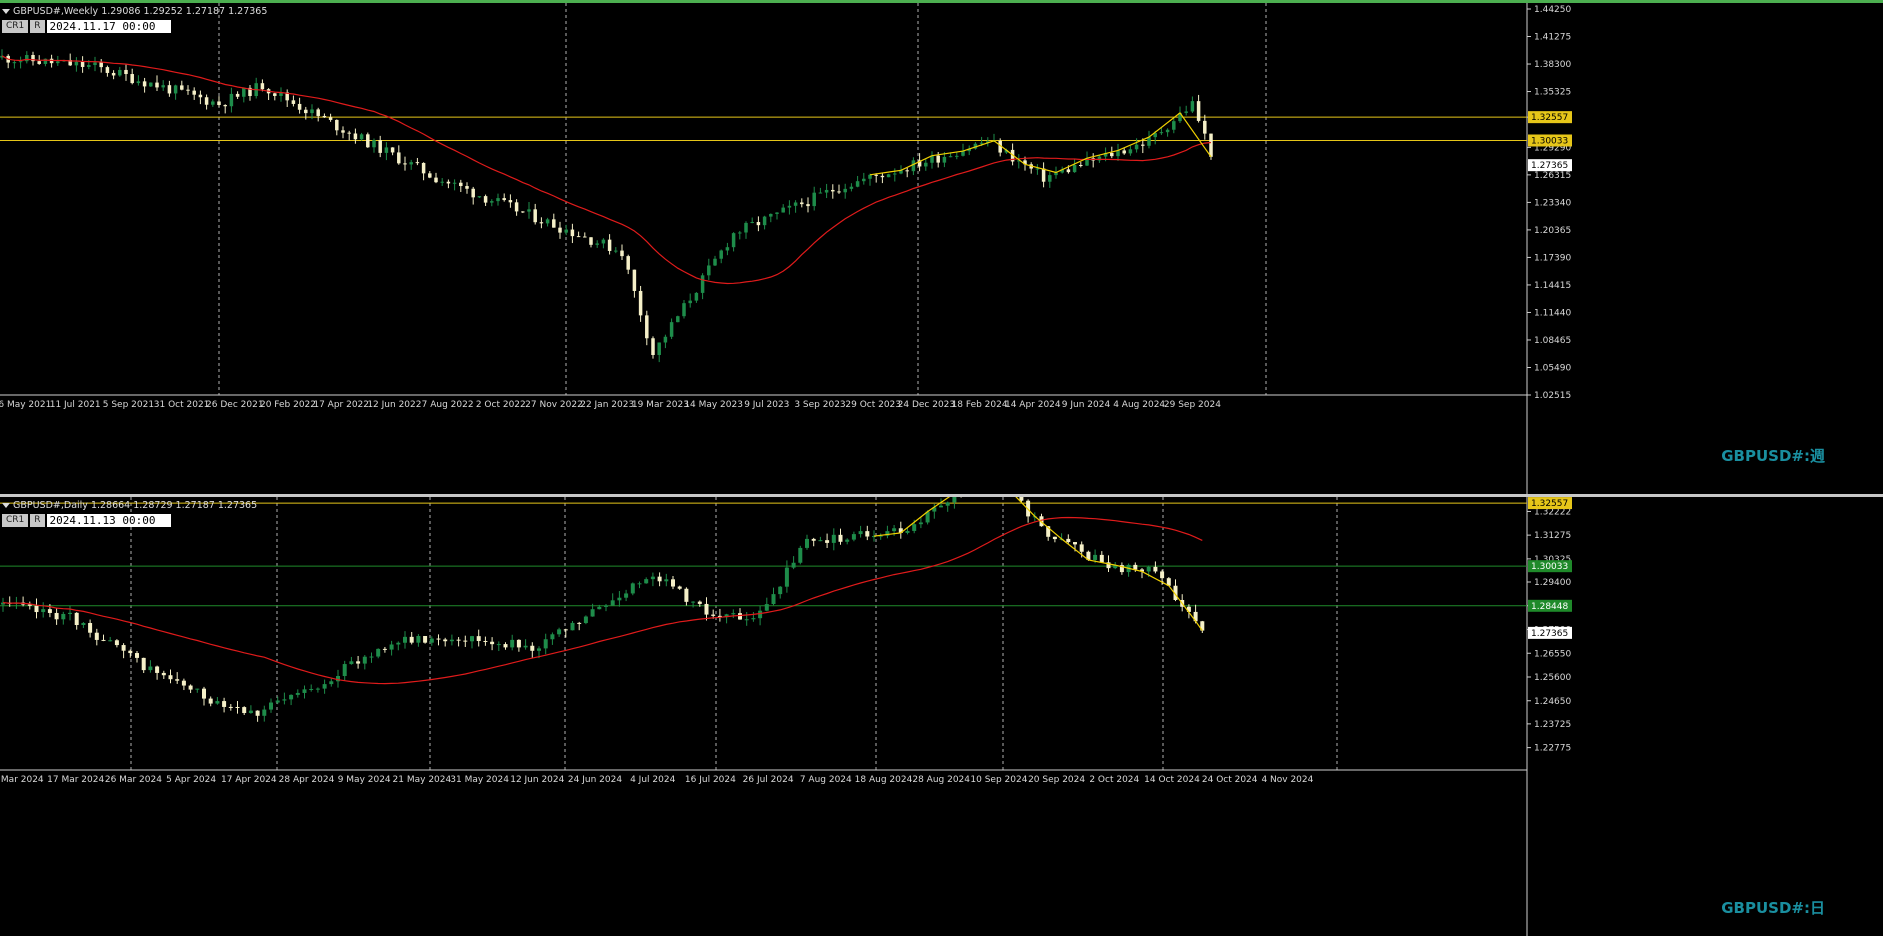 Image resolution: width=1883 pixels, height=936 pixels. What do you see at coordinates (1552, 368) in the screenshot?
I see `y-tick-label: 1.05490` at bounding box center [1552, 368].